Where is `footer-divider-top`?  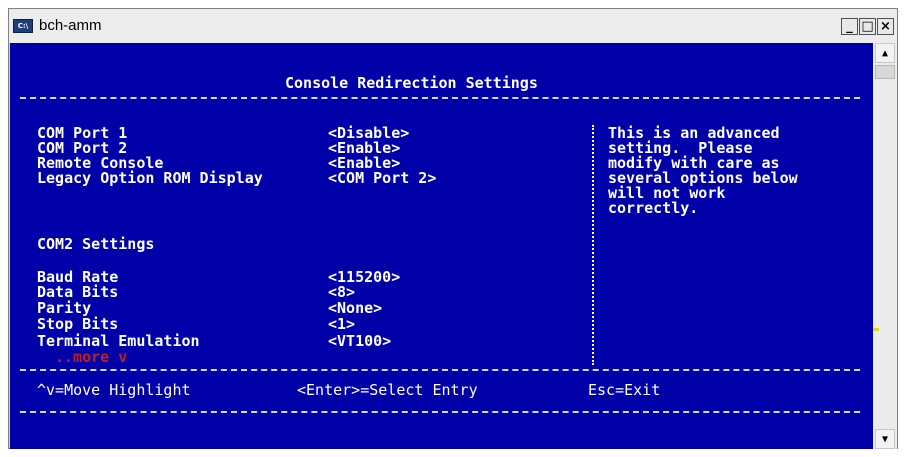
footer-divider-top is located at coordinates (440, 370).